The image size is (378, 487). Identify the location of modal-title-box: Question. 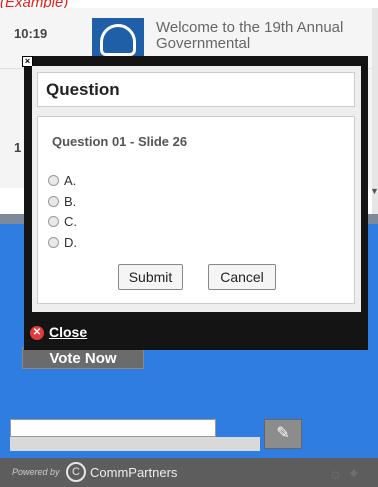
(196, 89).